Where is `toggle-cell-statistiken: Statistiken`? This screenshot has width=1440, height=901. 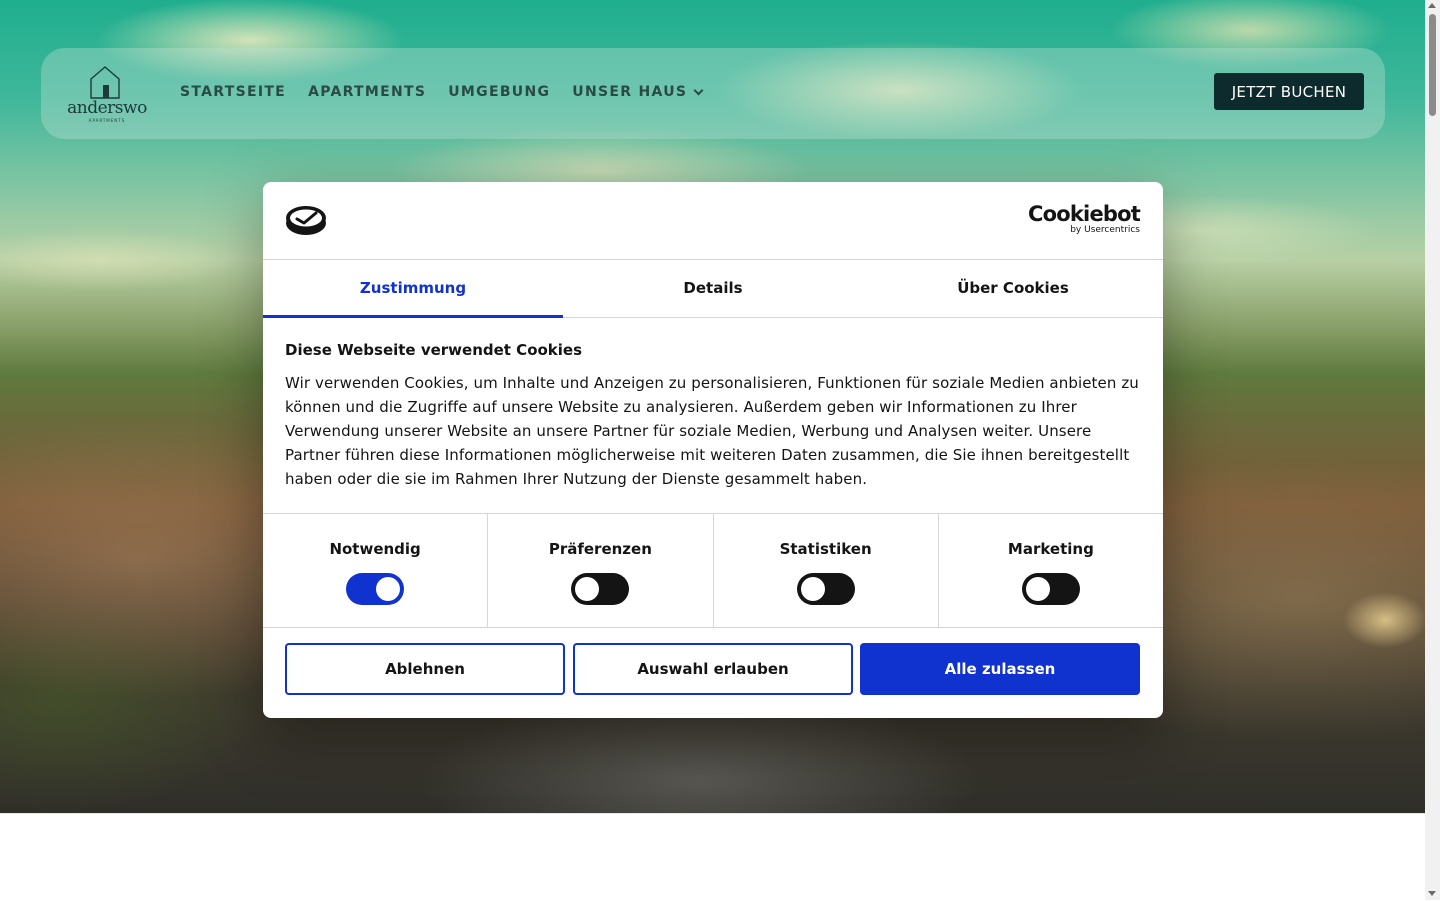 toggle-cell-statistiken: Statistiken is located at coordinates (826, 570).